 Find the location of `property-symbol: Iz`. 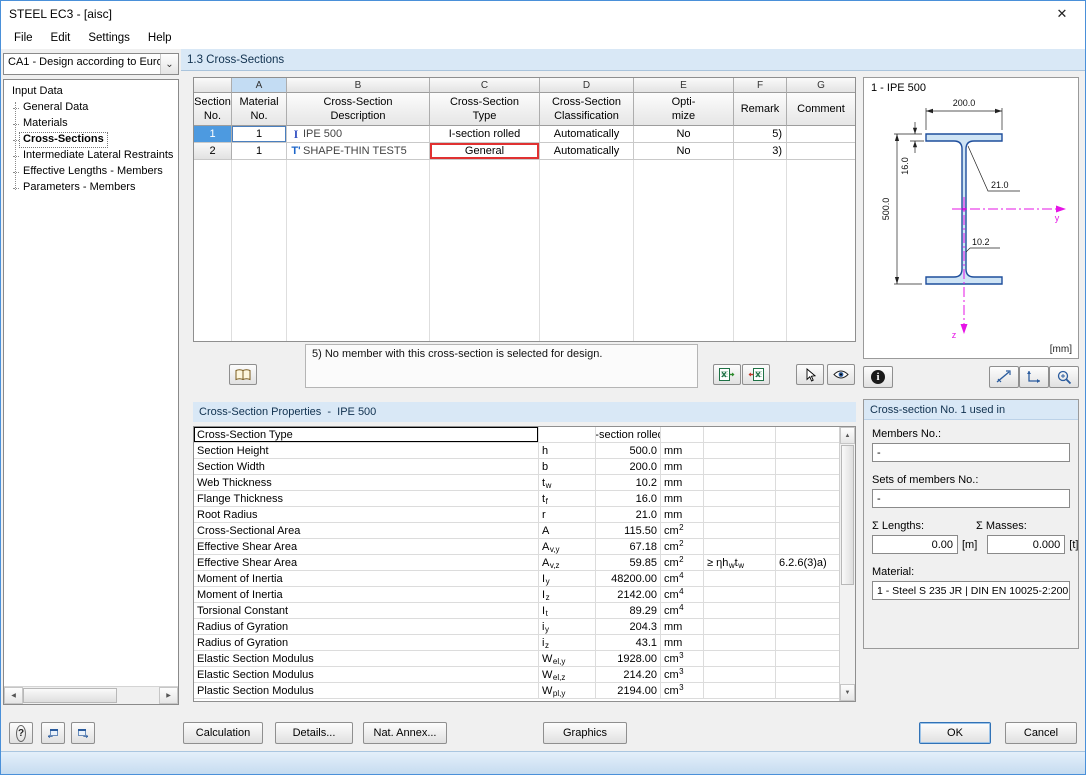

property-symbol: Iz is located at coordinates (567, 595).